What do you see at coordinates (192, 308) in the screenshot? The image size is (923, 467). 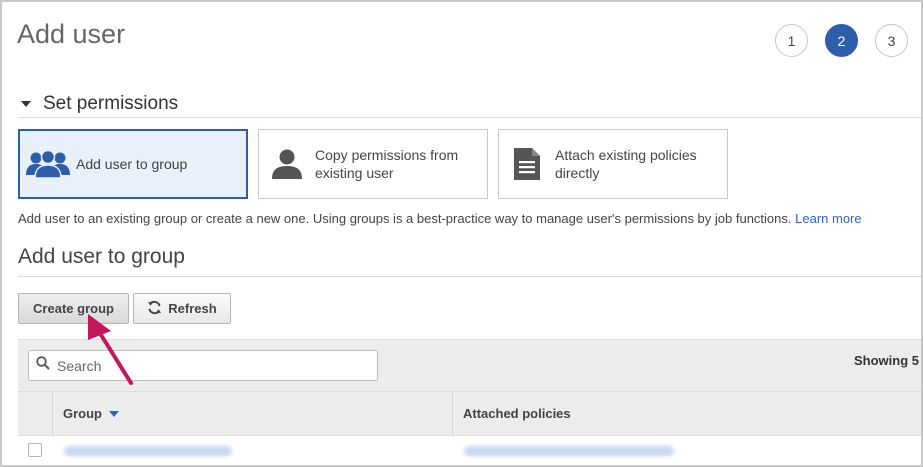 I see `refresh-label: Refresh` at bounding box center [192, 308].